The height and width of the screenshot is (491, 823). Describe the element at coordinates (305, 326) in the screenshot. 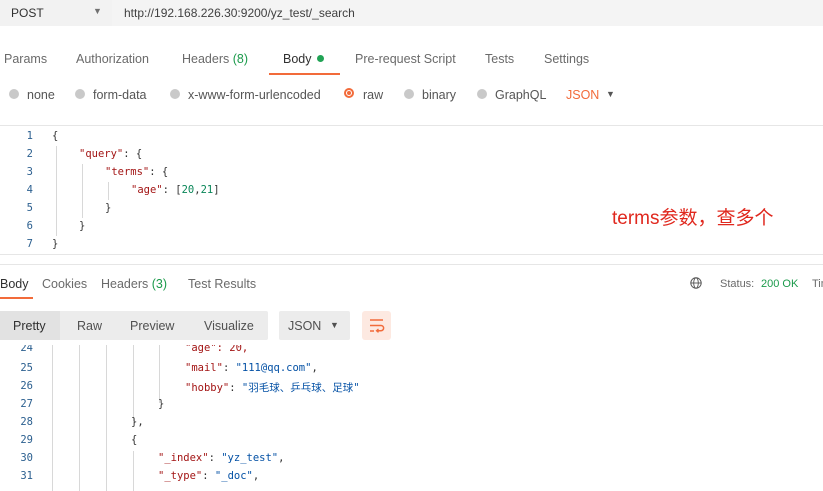

I see `response-format-label: JSON` at that location.